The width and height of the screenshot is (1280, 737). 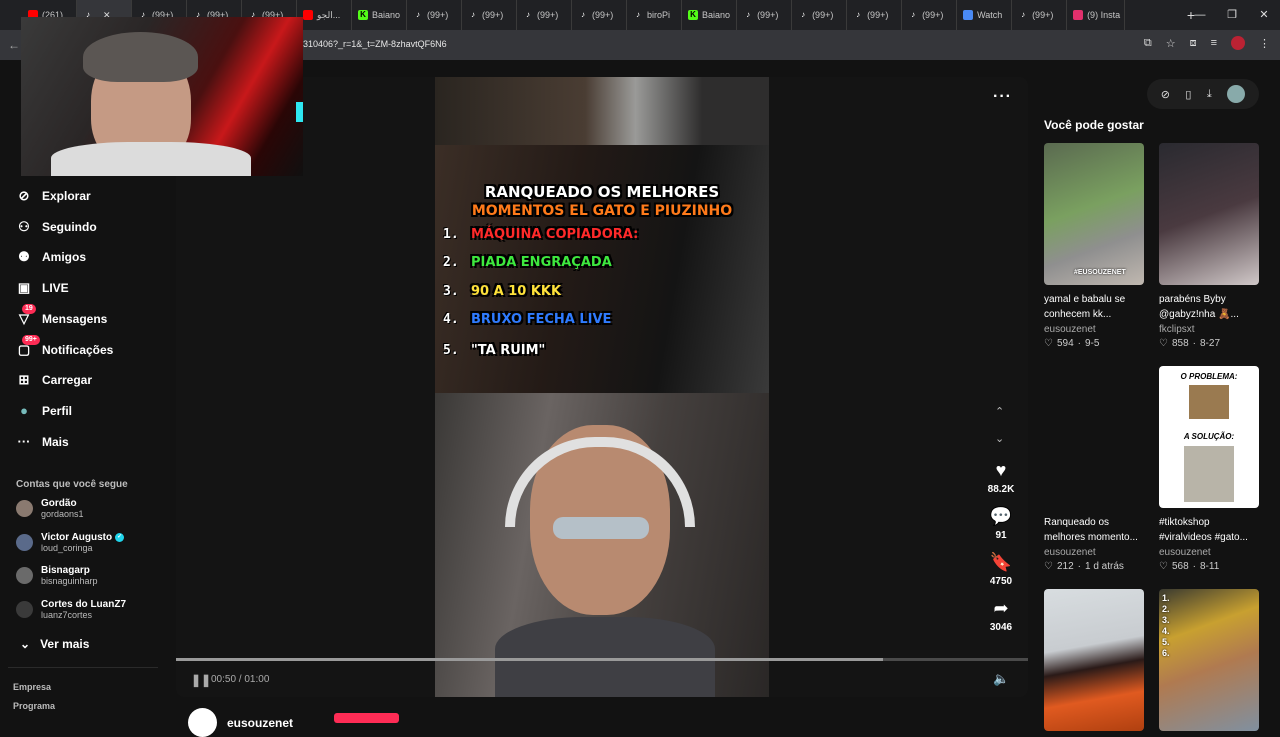 What do you see at coordinates (1264, 43) in the screenshot?
I see `browser-menu-icon: ⋮` at bounding box center [1264, 43].